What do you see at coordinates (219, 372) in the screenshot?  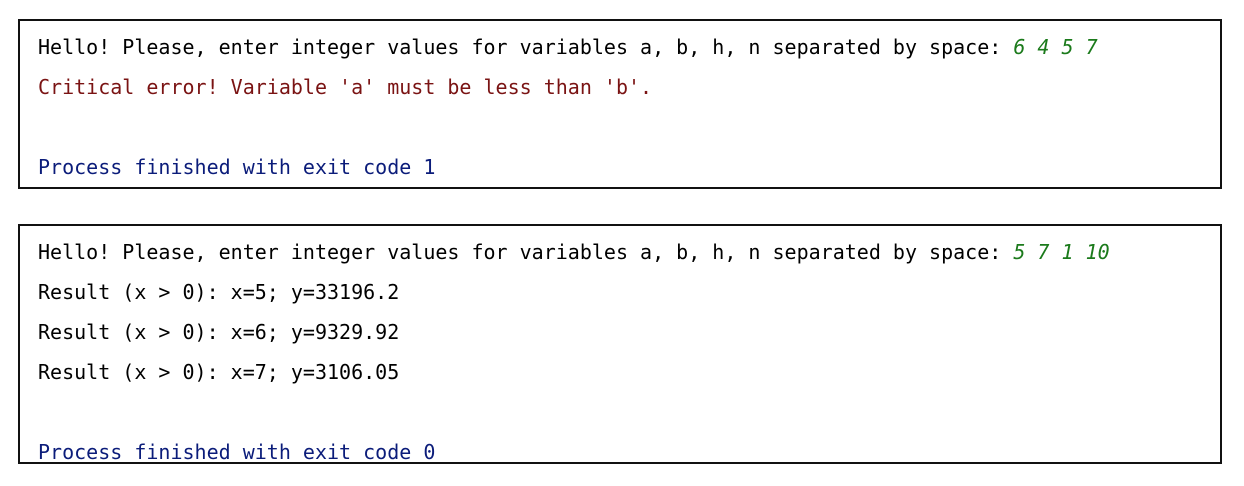 I see `result-line: Result (x > 0): x=7; y=3106.05` at bounding box center [219, 372].